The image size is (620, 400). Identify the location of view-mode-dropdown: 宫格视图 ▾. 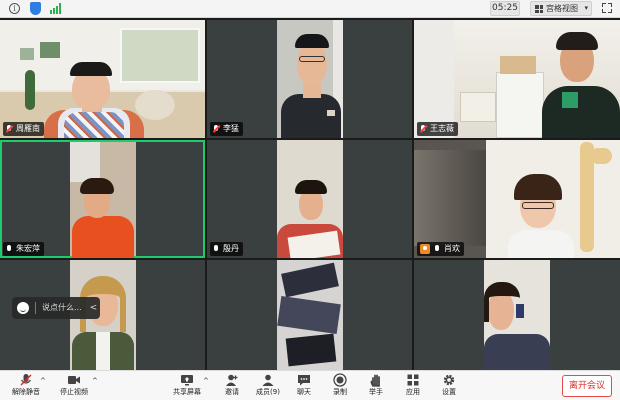
(561, 8).